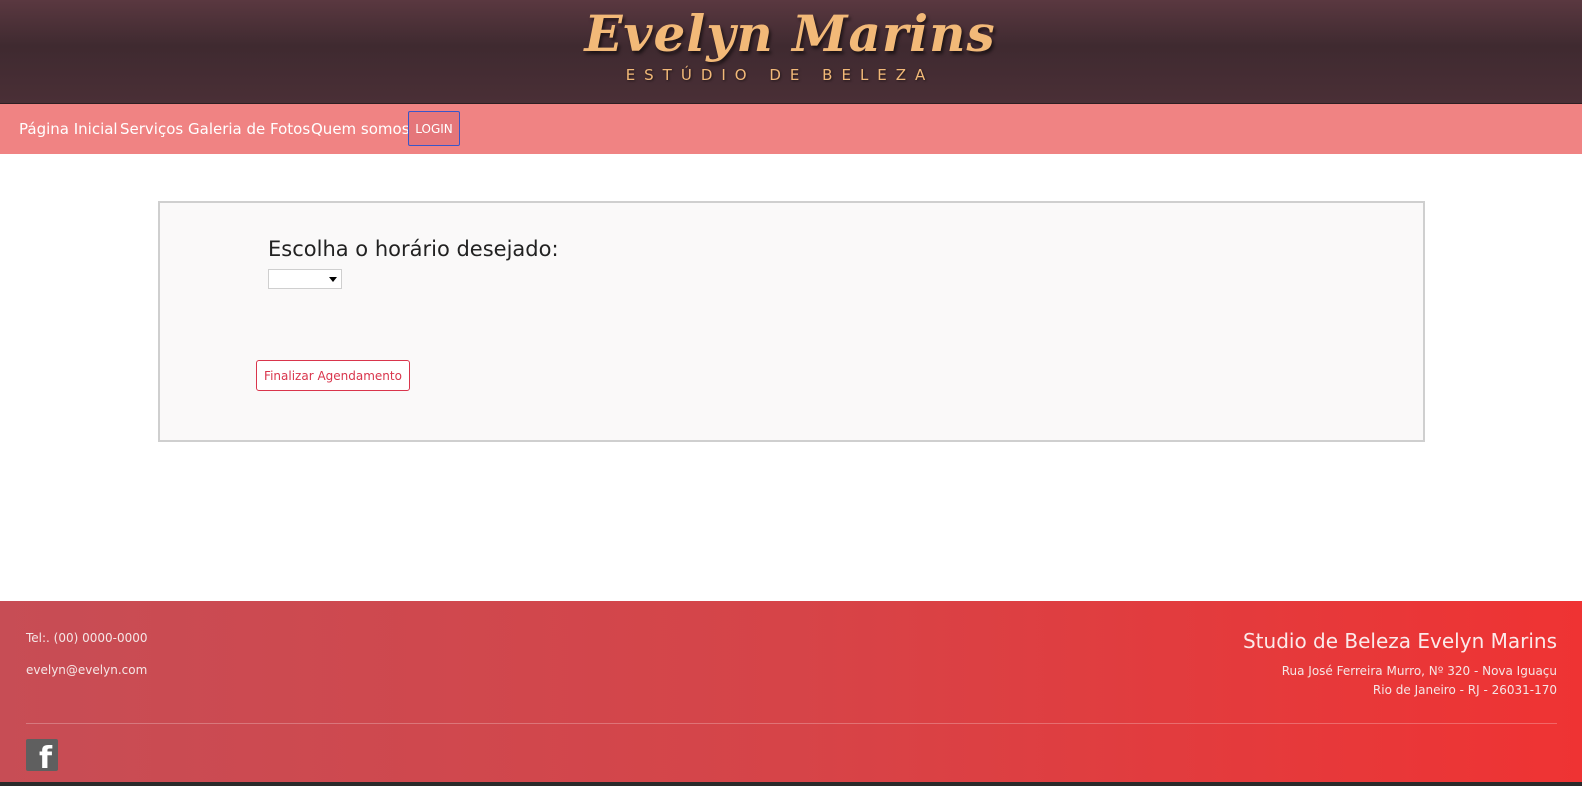 The height and width of the screenshot is (786, 1582). I want to click on chevron-down-icon, so click(333, 279).